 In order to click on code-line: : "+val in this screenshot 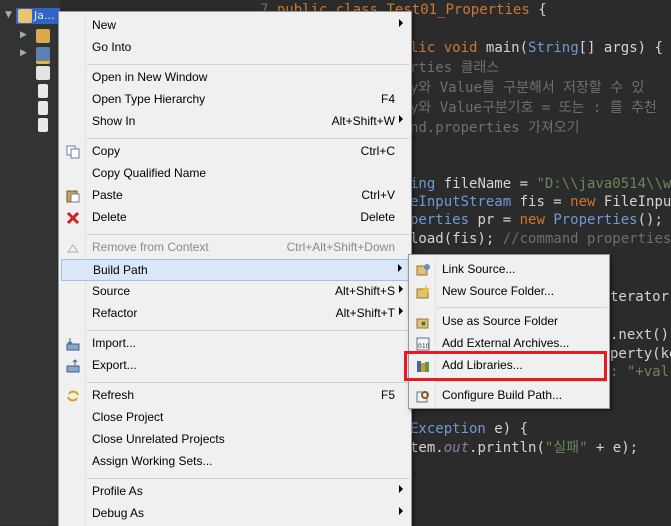, I will do `click(640, 372)`.